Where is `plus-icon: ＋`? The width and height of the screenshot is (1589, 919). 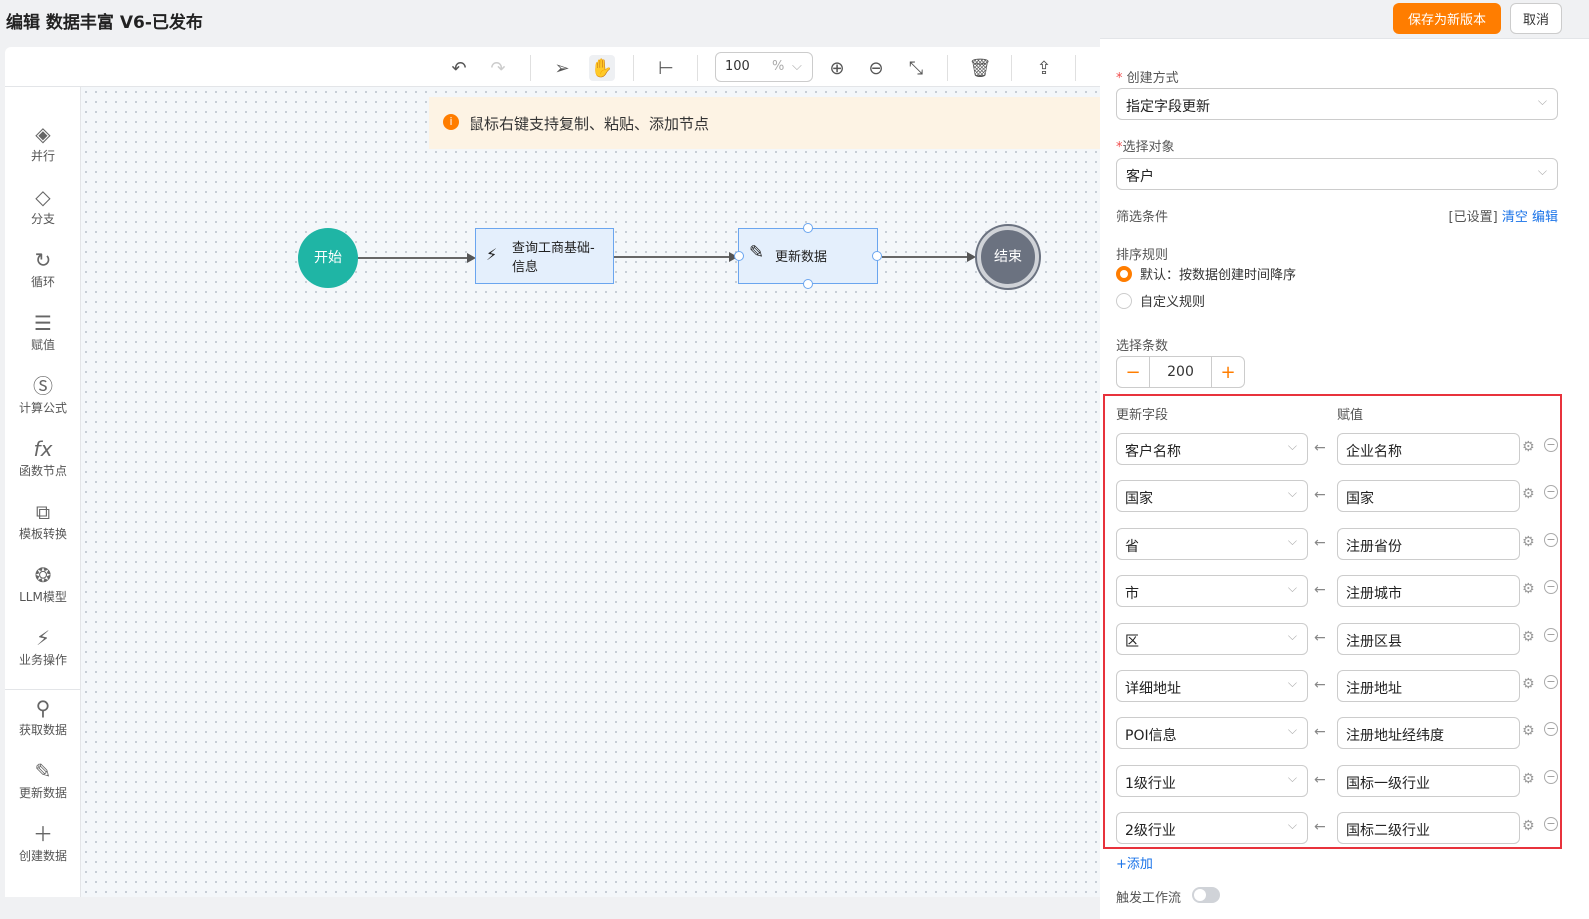
plus-icon: ＋ is located at coordinates (43, 834).